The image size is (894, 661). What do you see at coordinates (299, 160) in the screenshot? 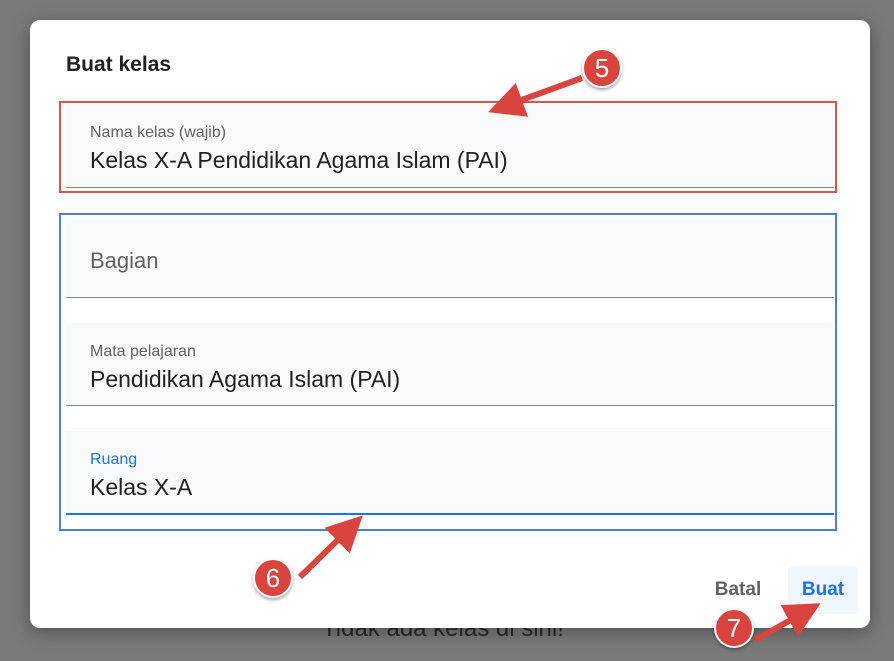
I see `class-name-value: Kelas X-A Pendidikan Agama Islam (PAI)` at bounding box center [299, 160].